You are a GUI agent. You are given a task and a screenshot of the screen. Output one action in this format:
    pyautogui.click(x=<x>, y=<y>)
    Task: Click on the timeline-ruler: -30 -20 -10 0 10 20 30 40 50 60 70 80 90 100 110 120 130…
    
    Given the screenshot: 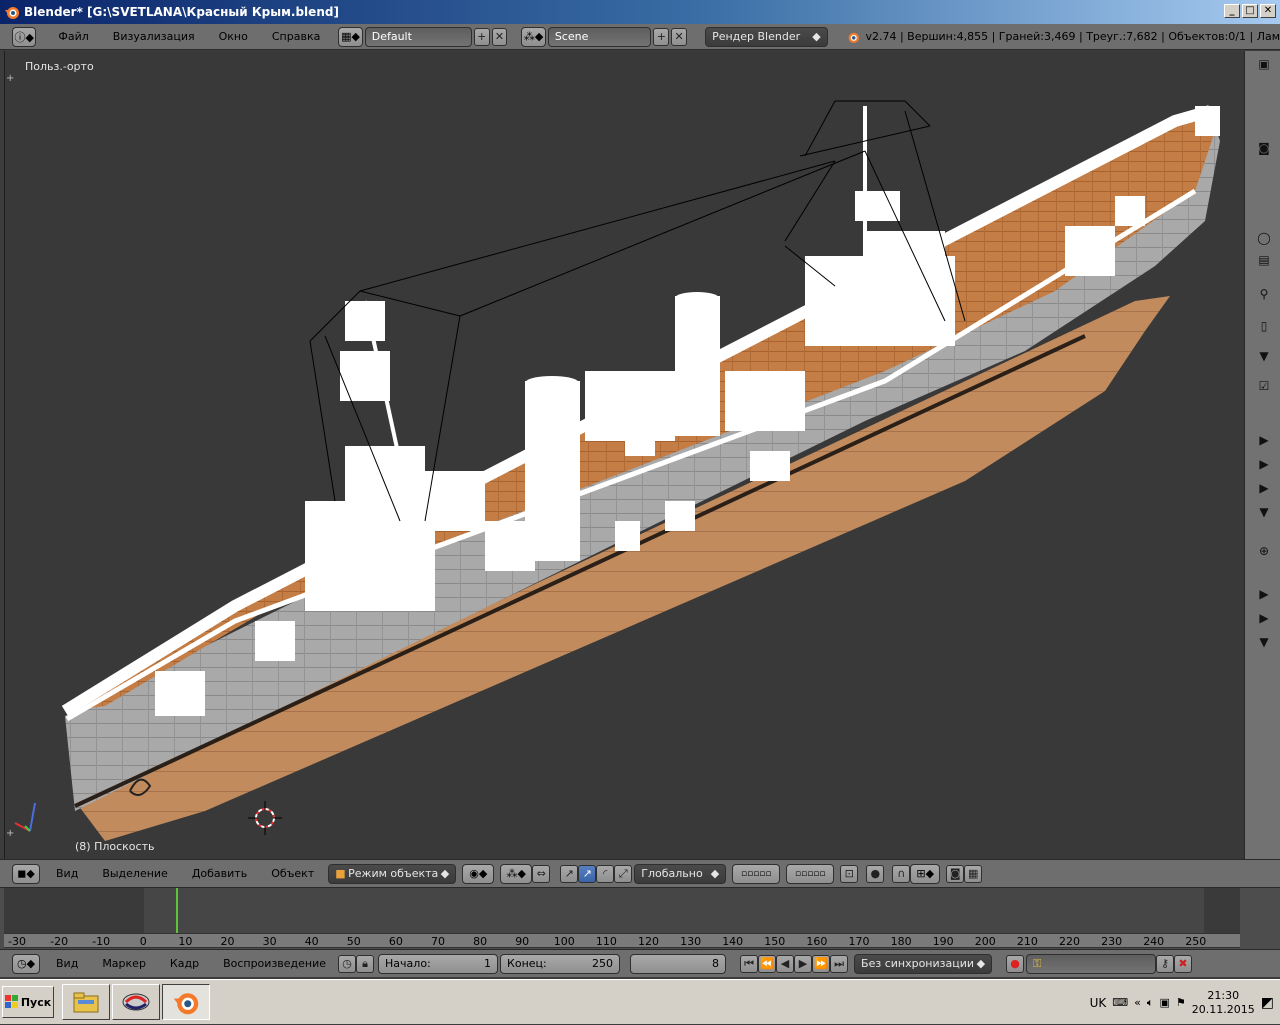 What is the action you would take?
    pyautogui.click(x=622, y=940)
    